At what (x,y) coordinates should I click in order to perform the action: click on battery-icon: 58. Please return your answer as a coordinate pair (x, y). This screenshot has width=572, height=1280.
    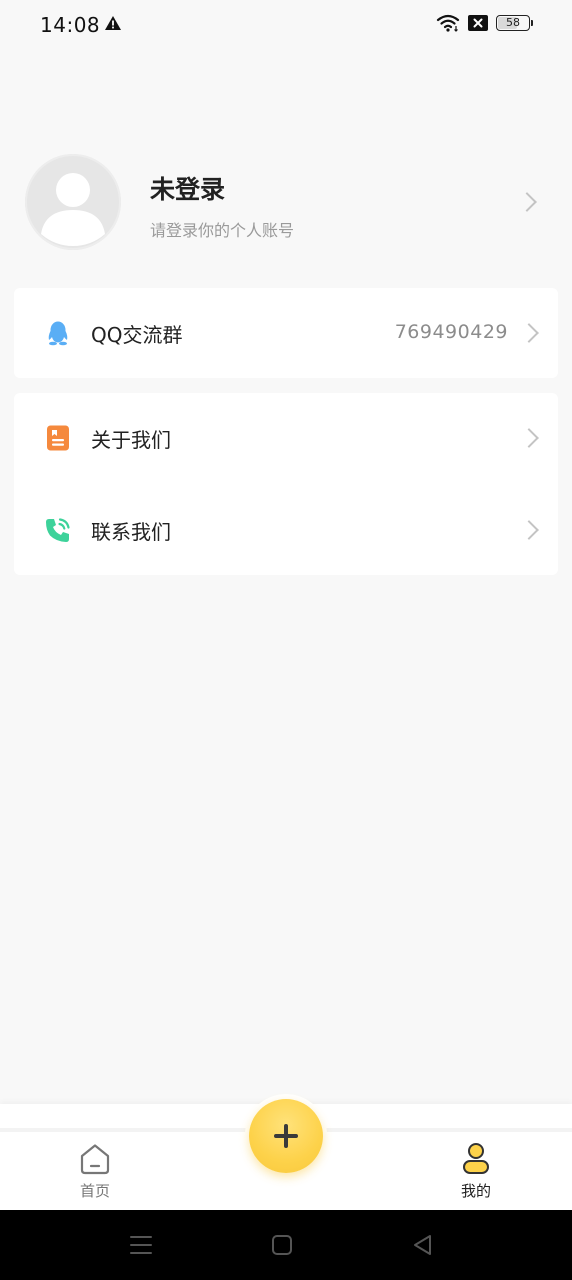
    Looking at the image, I should click on (514, 23).